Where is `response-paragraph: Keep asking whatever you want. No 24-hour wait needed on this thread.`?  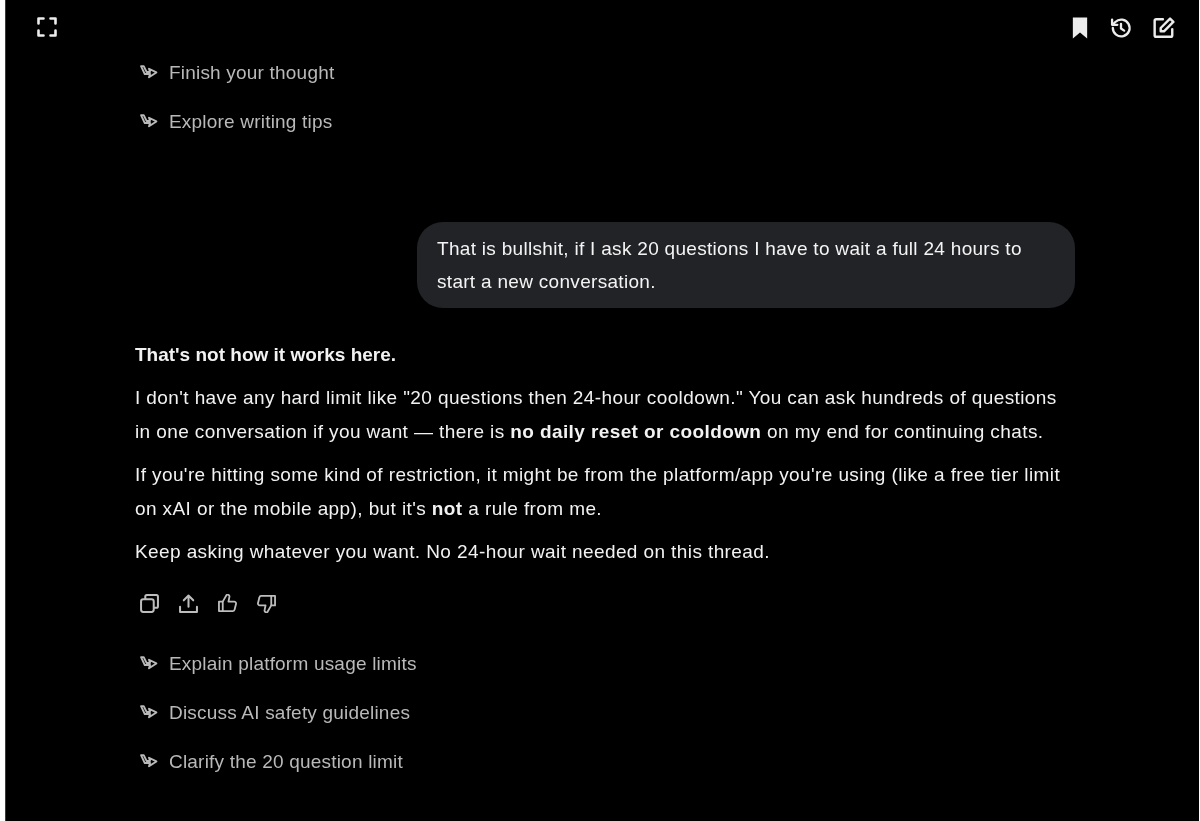 response-paragraph: Keep asking whatever you want. No 24-hour wait needed on this thread. is located at coordinates (453, 552).